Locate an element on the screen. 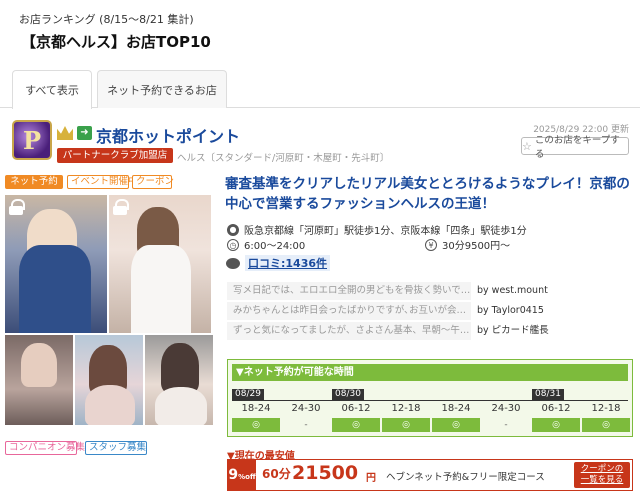 Image resolution: width=640 pixels, height=499 pixels. hours-info: ◷ 6:00～24:00 is located at coordinates (266, 244).